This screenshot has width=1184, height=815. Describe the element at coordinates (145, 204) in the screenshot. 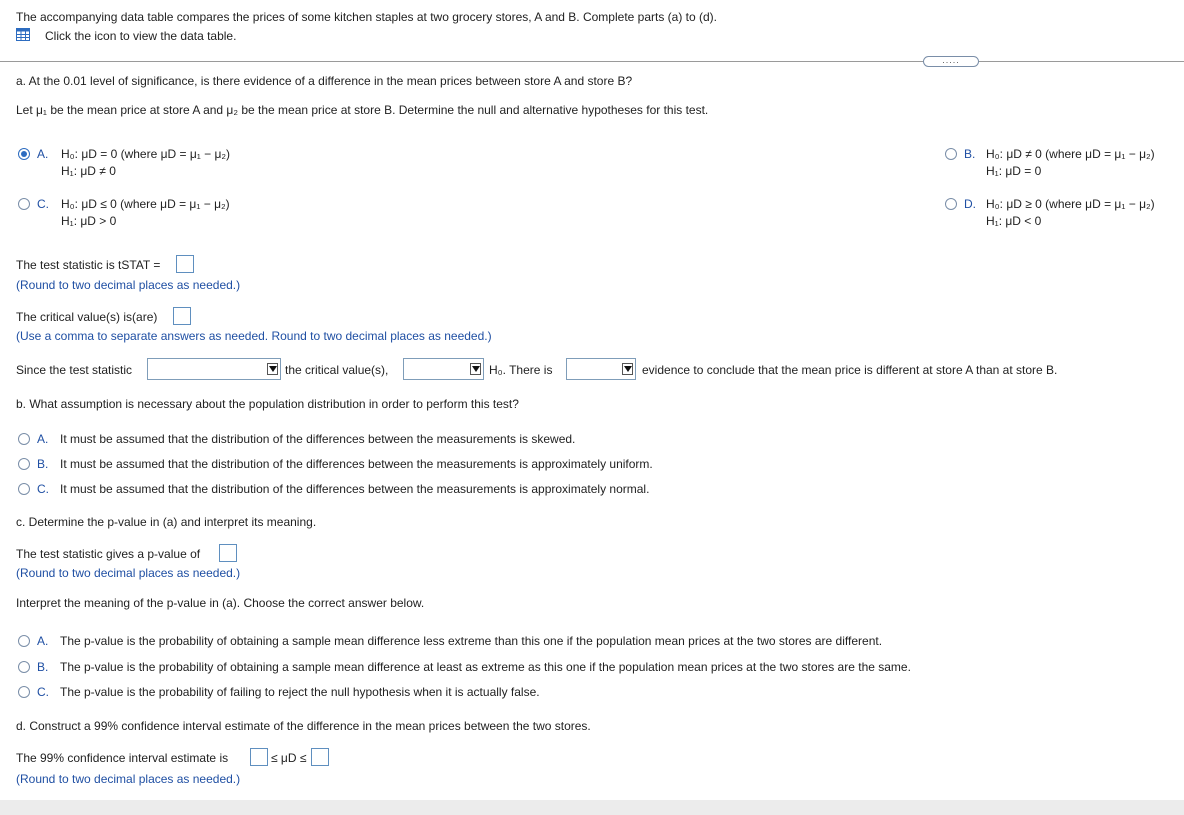

I see `part-a-option-c-h0: H₀: μD ≤ 0 (where μD = μ₁ − μ₂)` at that location.